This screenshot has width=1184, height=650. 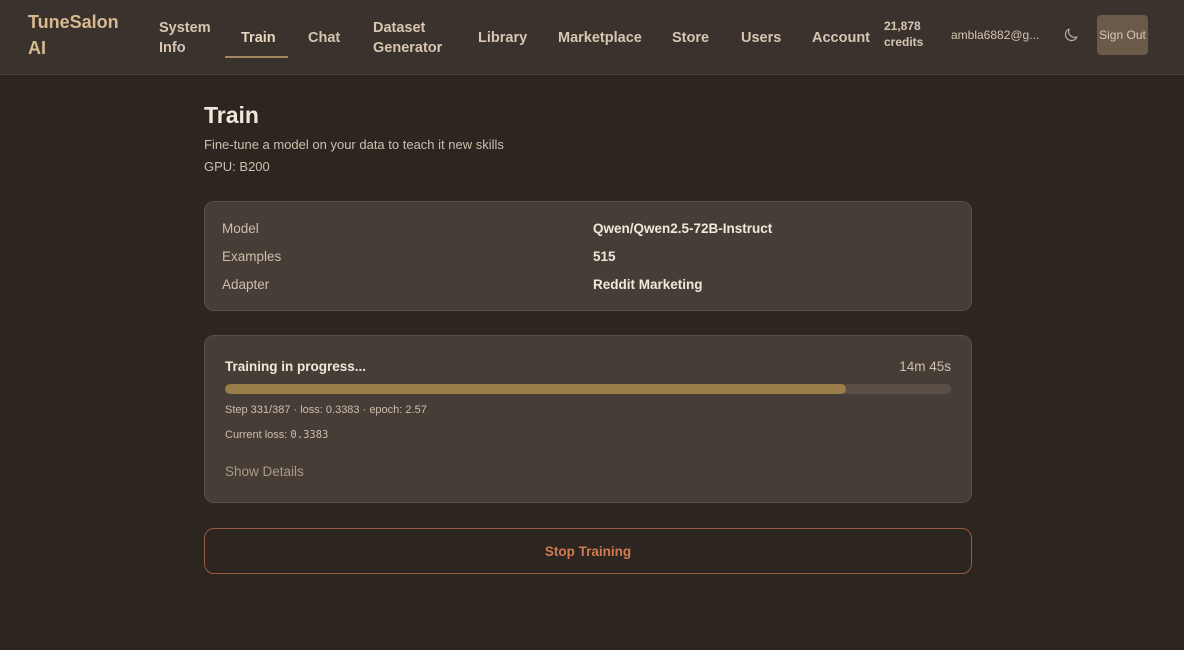 I want to click on moon-icon, so click(x=1071, y=35).